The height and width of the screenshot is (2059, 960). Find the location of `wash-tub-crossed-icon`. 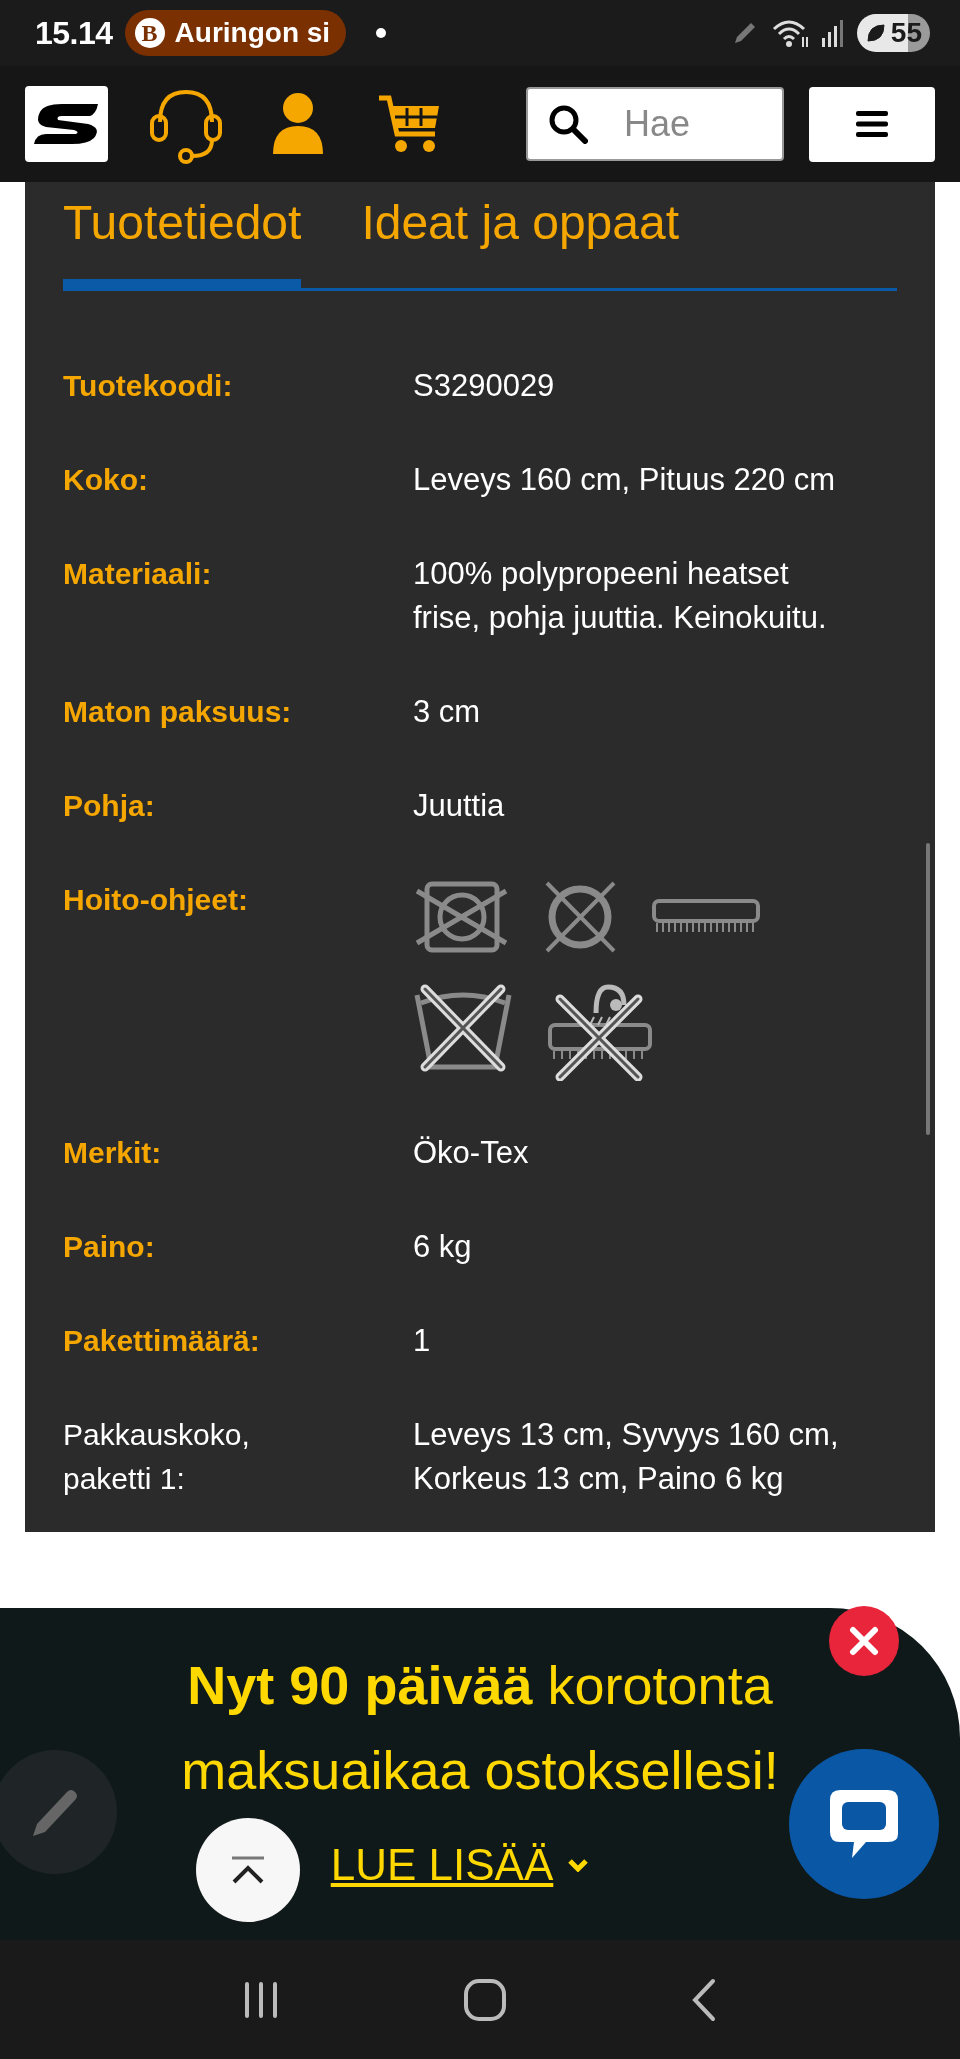

wash-tub-crossed-icon is located at coordinates (463, 1028).